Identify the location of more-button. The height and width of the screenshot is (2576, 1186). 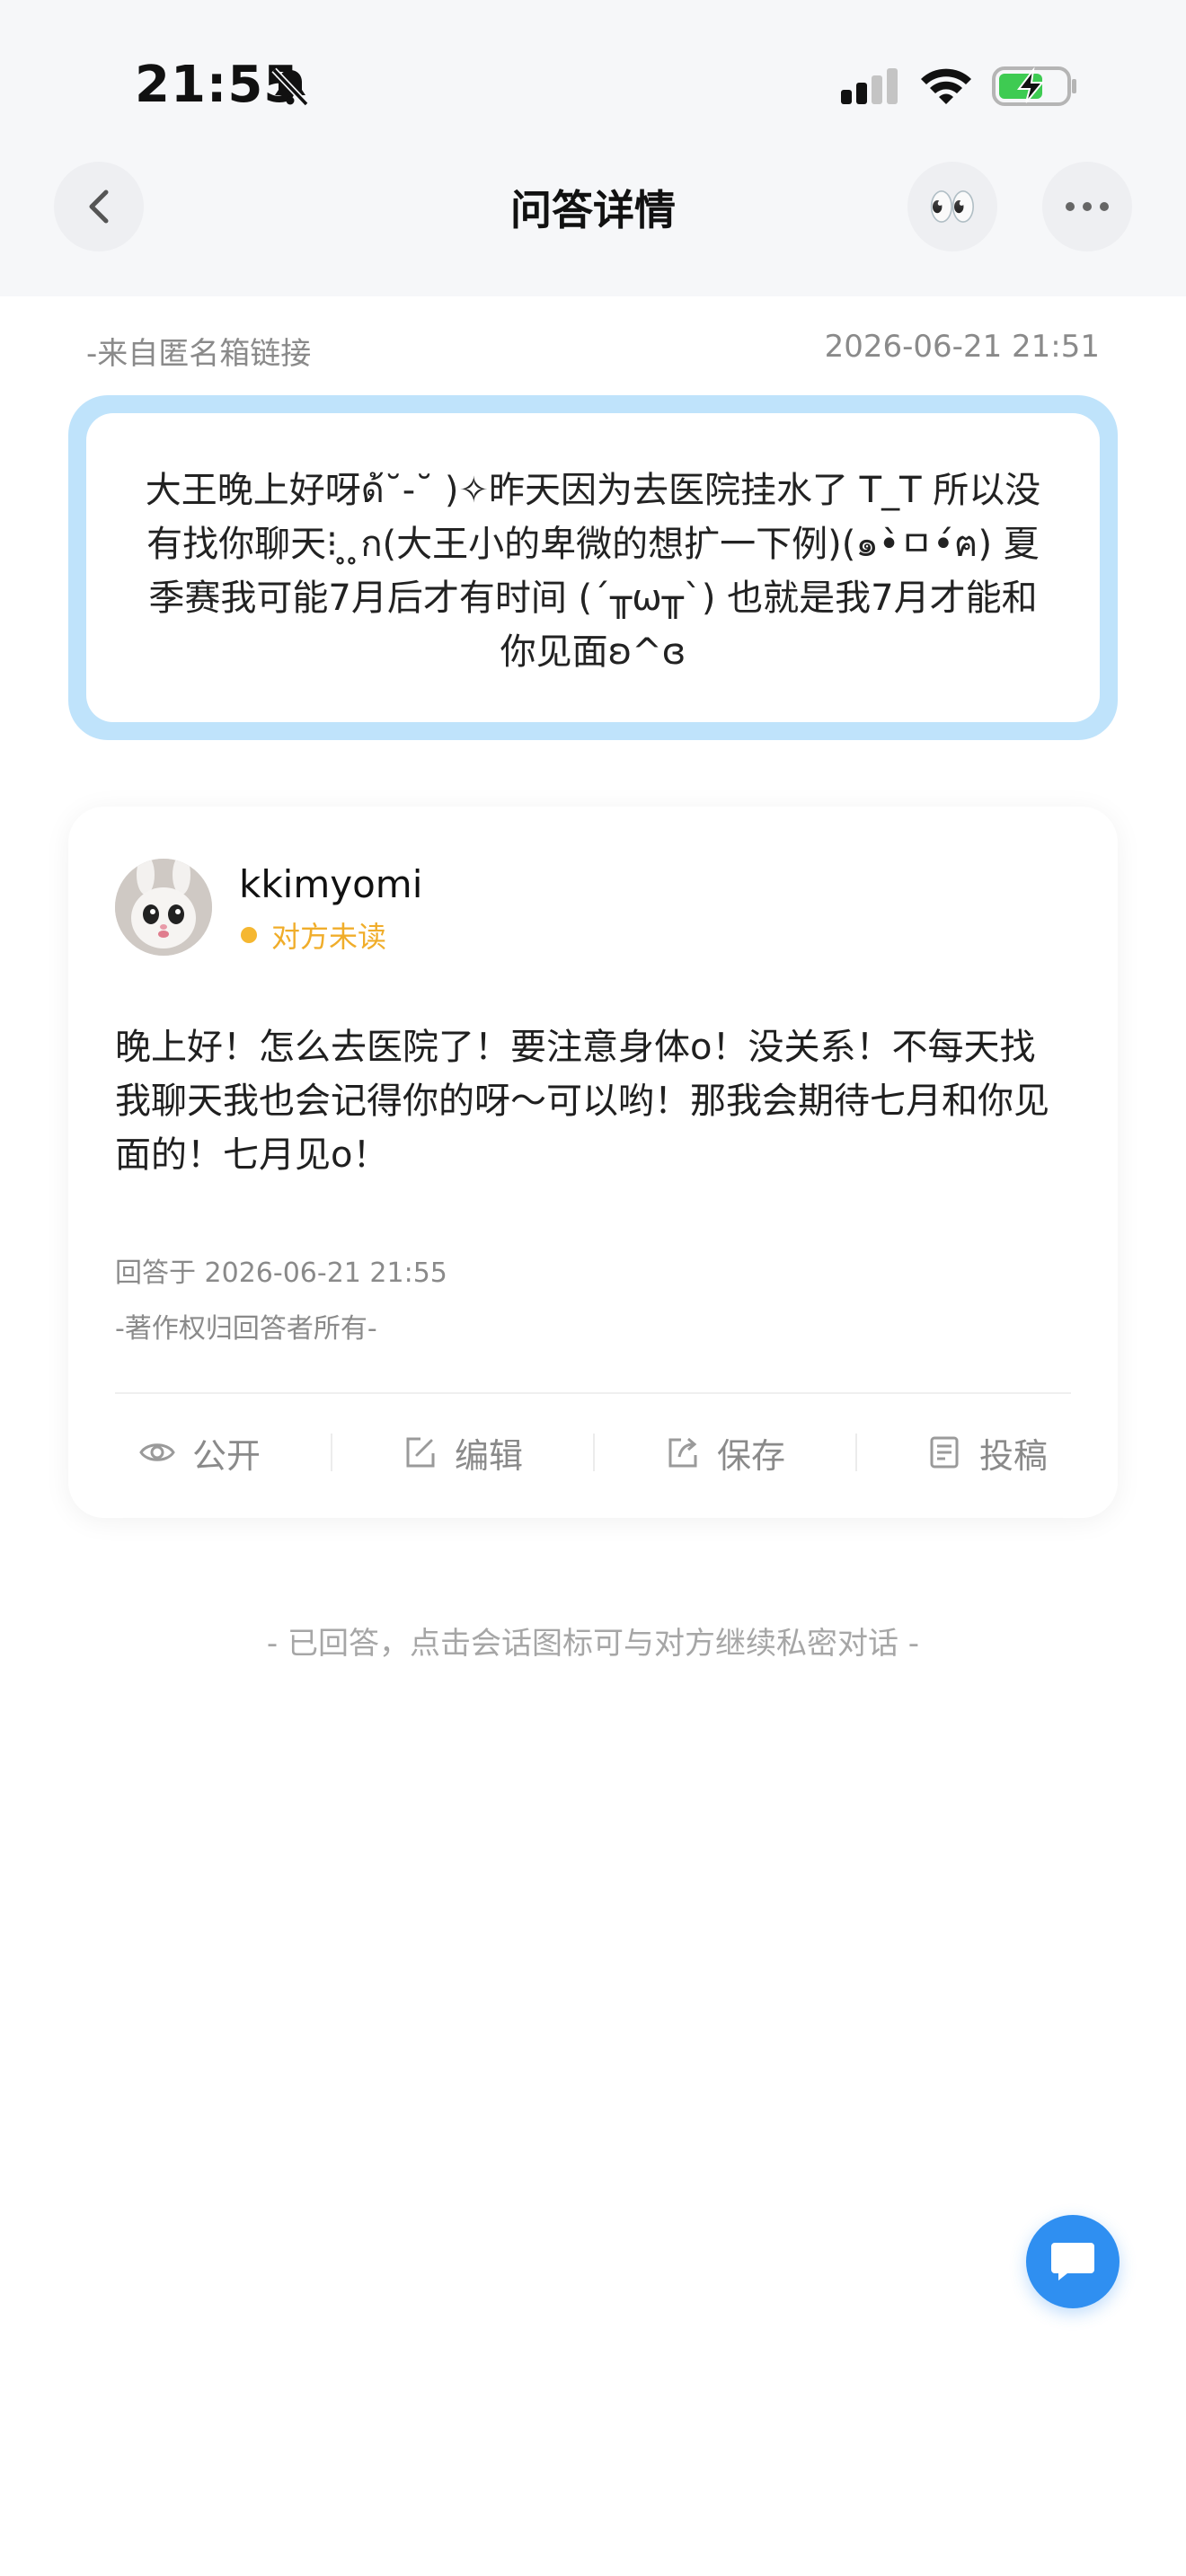
(1087, 206).